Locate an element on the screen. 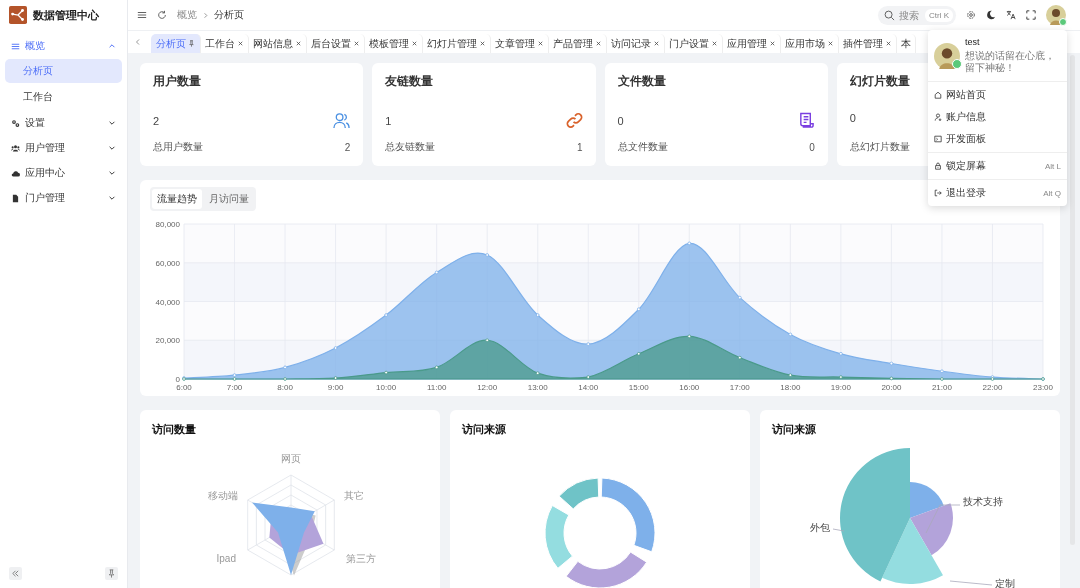 This screenshot has height=588, width=1080. pin-button is located at coordinates (111, 573).